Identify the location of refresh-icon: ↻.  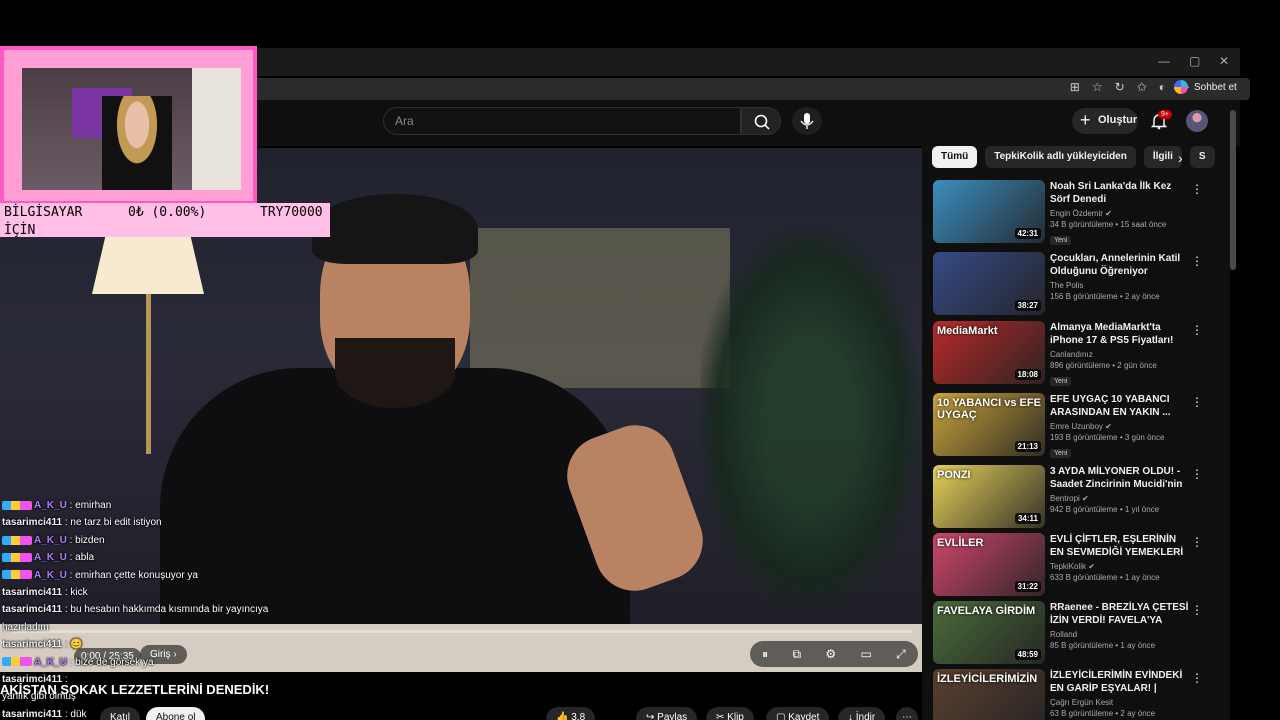
(1120, 87).